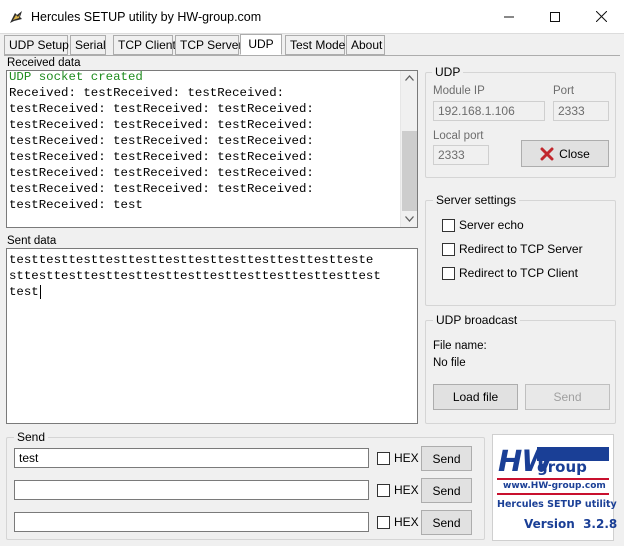 The width and height of the screenshot is (624, 546). What do you see at coordinates (146, 17) in the screenshot?
I see `window-title: Hercules SETUP utility by HW-group.com` at bounding box center [146, 17].